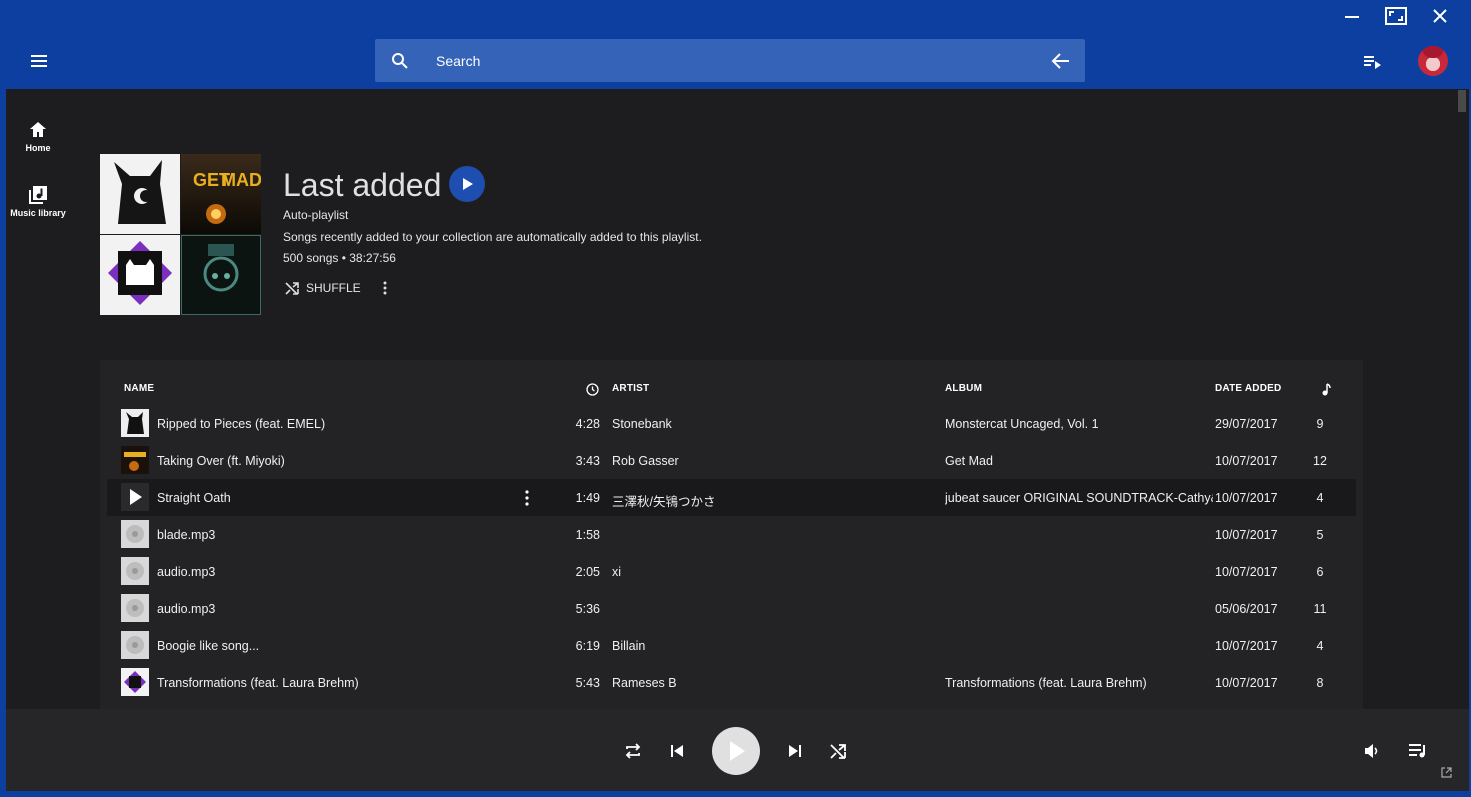 The width and height of the screenshot is (1471, 797). I want to click on minimize-icon, so click(1352, 17).